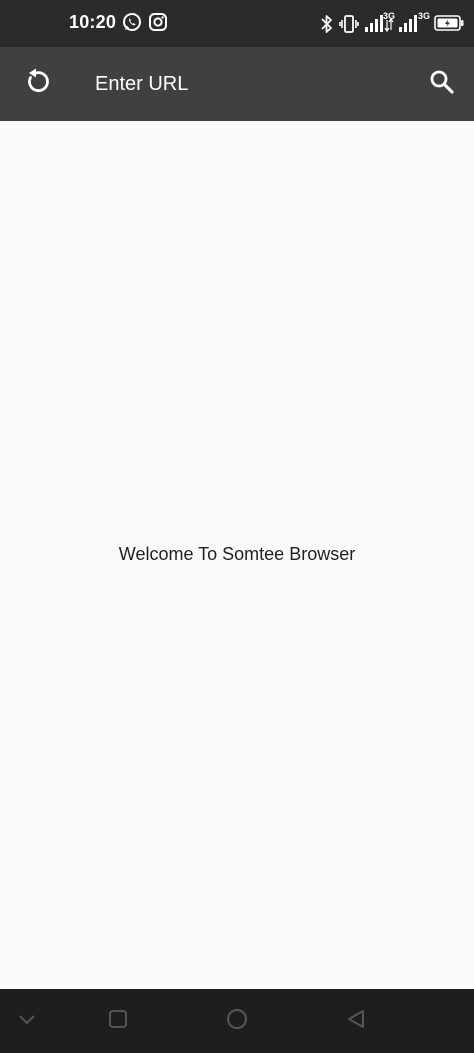  I want to click on search-button, so click(442, 84).